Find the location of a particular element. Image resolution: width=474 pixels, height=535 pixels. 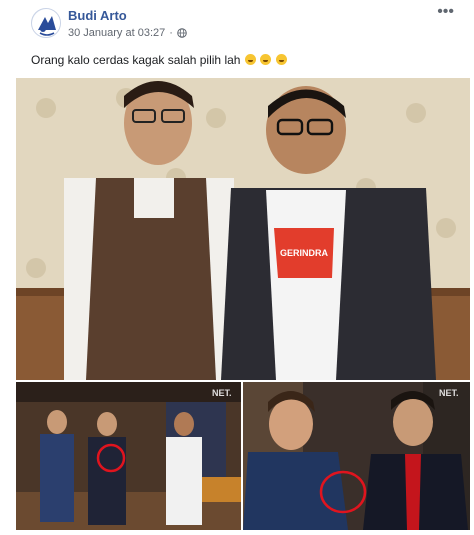

post-timestamp: 30 January at 03:27 is located at coordinates (116, 33).